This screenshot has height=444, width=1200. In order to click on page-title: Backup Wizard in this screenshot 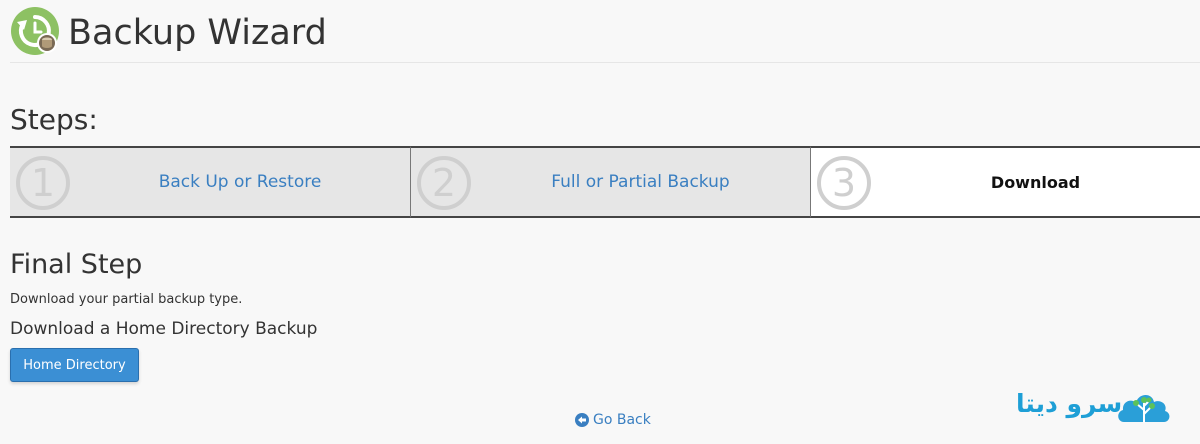, I will do `click(197, 33)`.